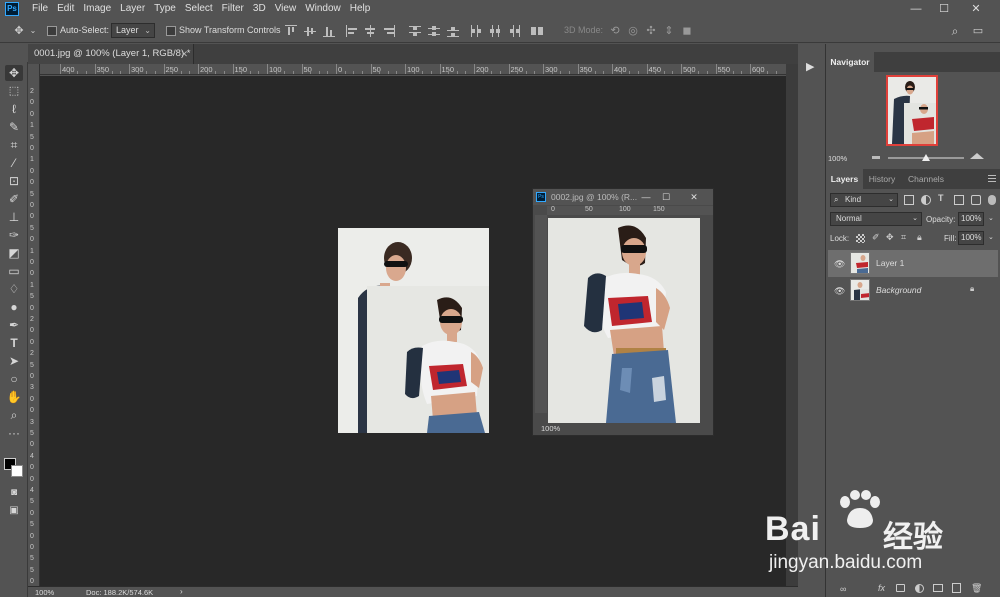 This screenshot has height=597, width=1000. Describe the element at coordinates (389, 31) in the screenshot. I see `align-right-icon` at that location.